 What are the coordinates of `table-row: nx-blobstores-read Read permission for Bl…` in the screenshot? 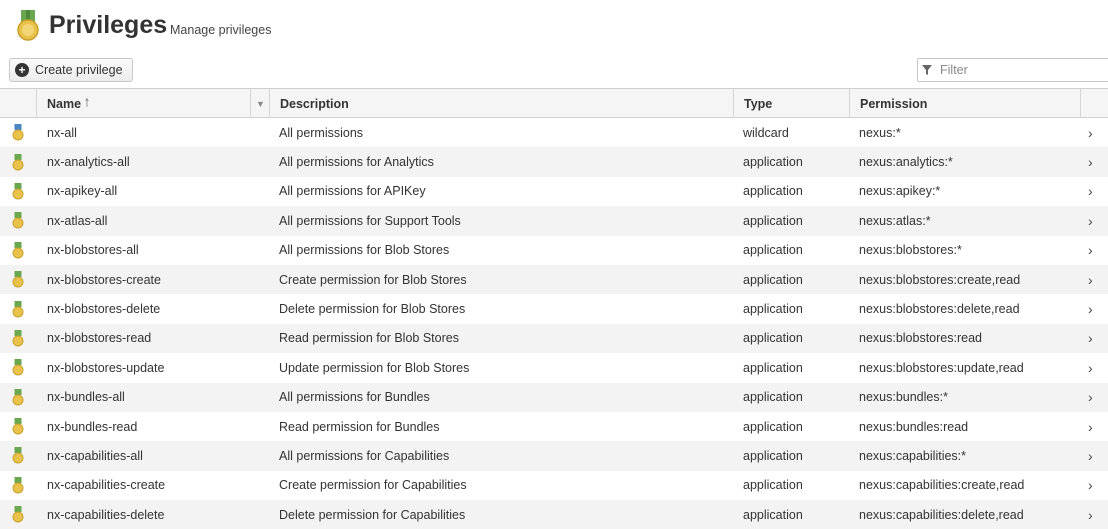 It's located at (554, 338).